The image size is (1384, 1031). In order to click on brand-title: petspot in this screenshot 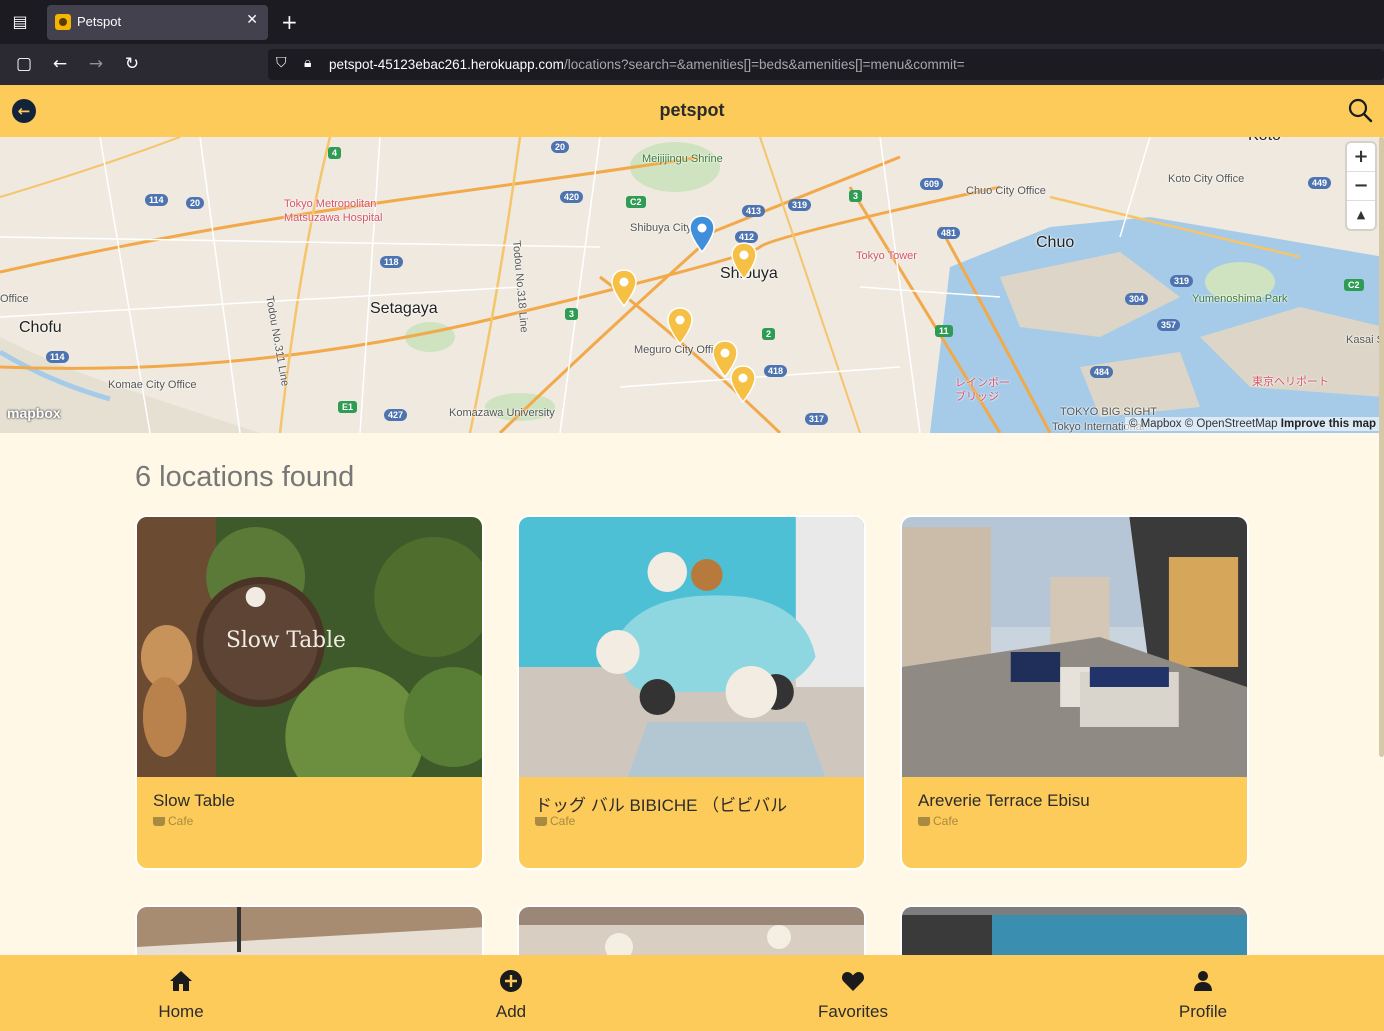, I will do `click(692, 110)`.